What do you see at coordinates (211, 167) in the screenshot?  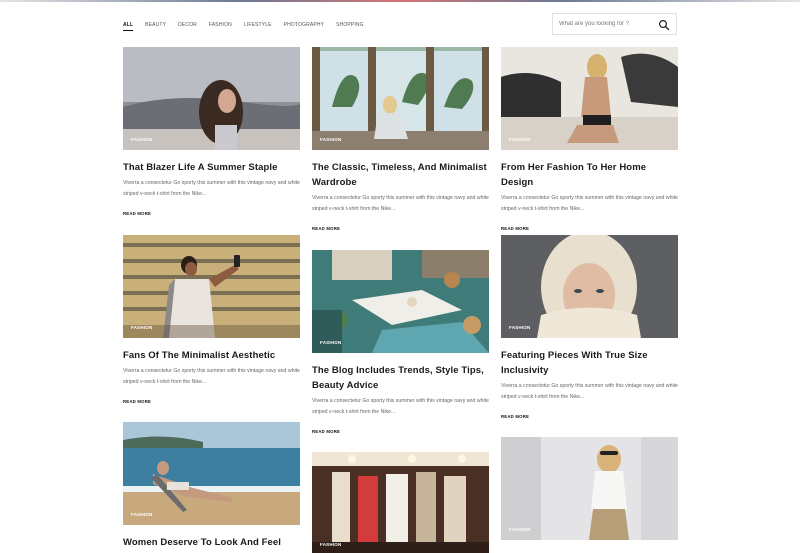 I see `post-title: That Blazer Life A Summer Staple` at bounding box center [211, 167].